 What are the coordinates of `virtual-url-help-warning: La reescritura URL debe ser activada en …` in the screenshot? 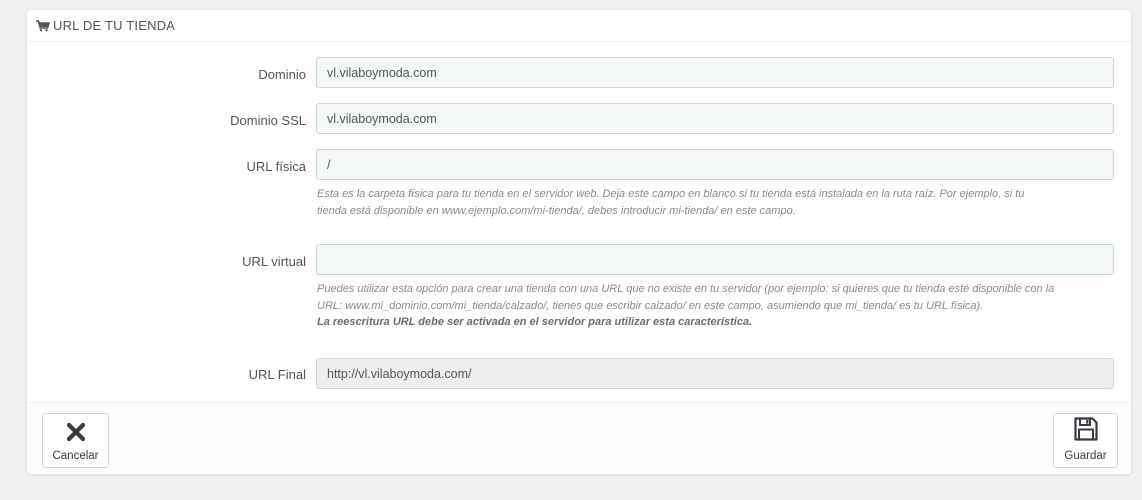 It's located at (535, 322).